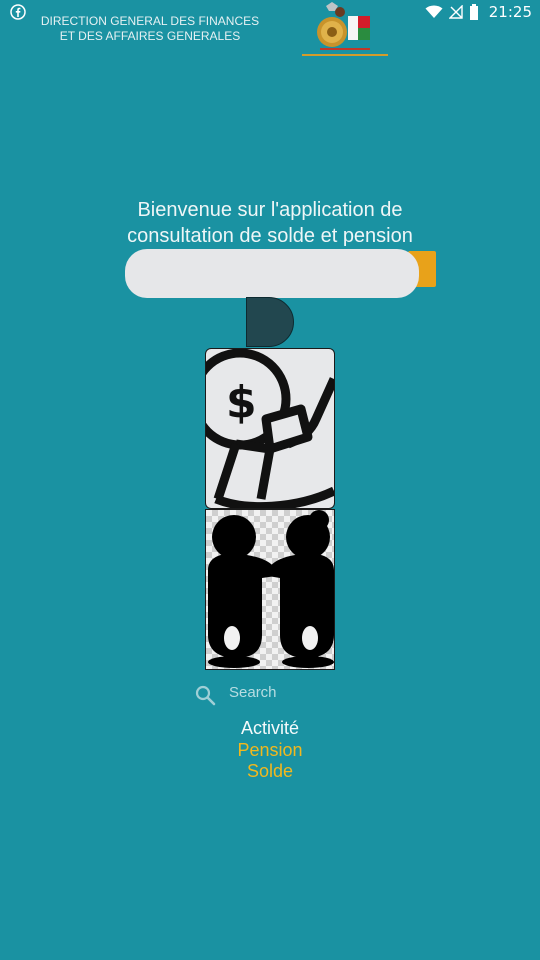 This screenshot has width=540, height=960. What do you see at coordinates (455, 12) in the screenshot?
I see `no-signal-icon` at bounding box center [455, 12].